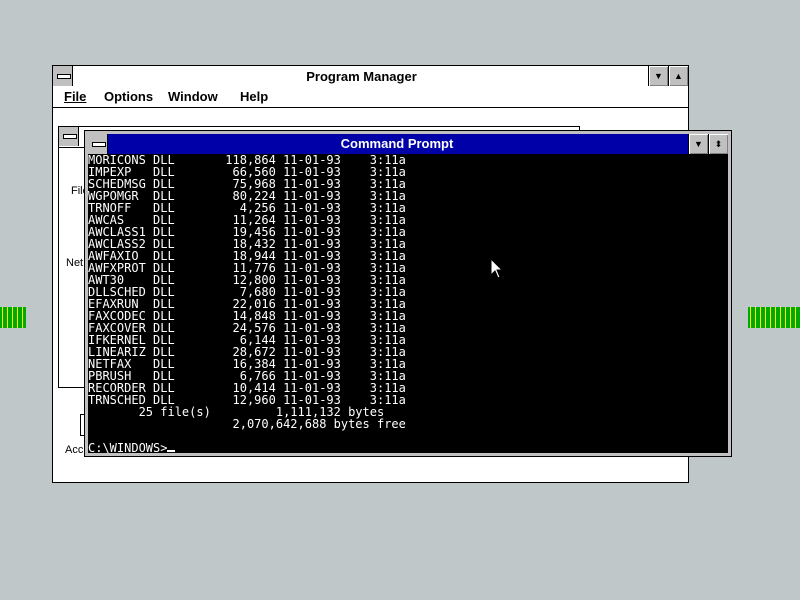 This screenshot has height=600, width=800. What do you see at coordinates (193, 96) in the screenshot?
I see `menu-window: Window` at bounding box center [193, 96].